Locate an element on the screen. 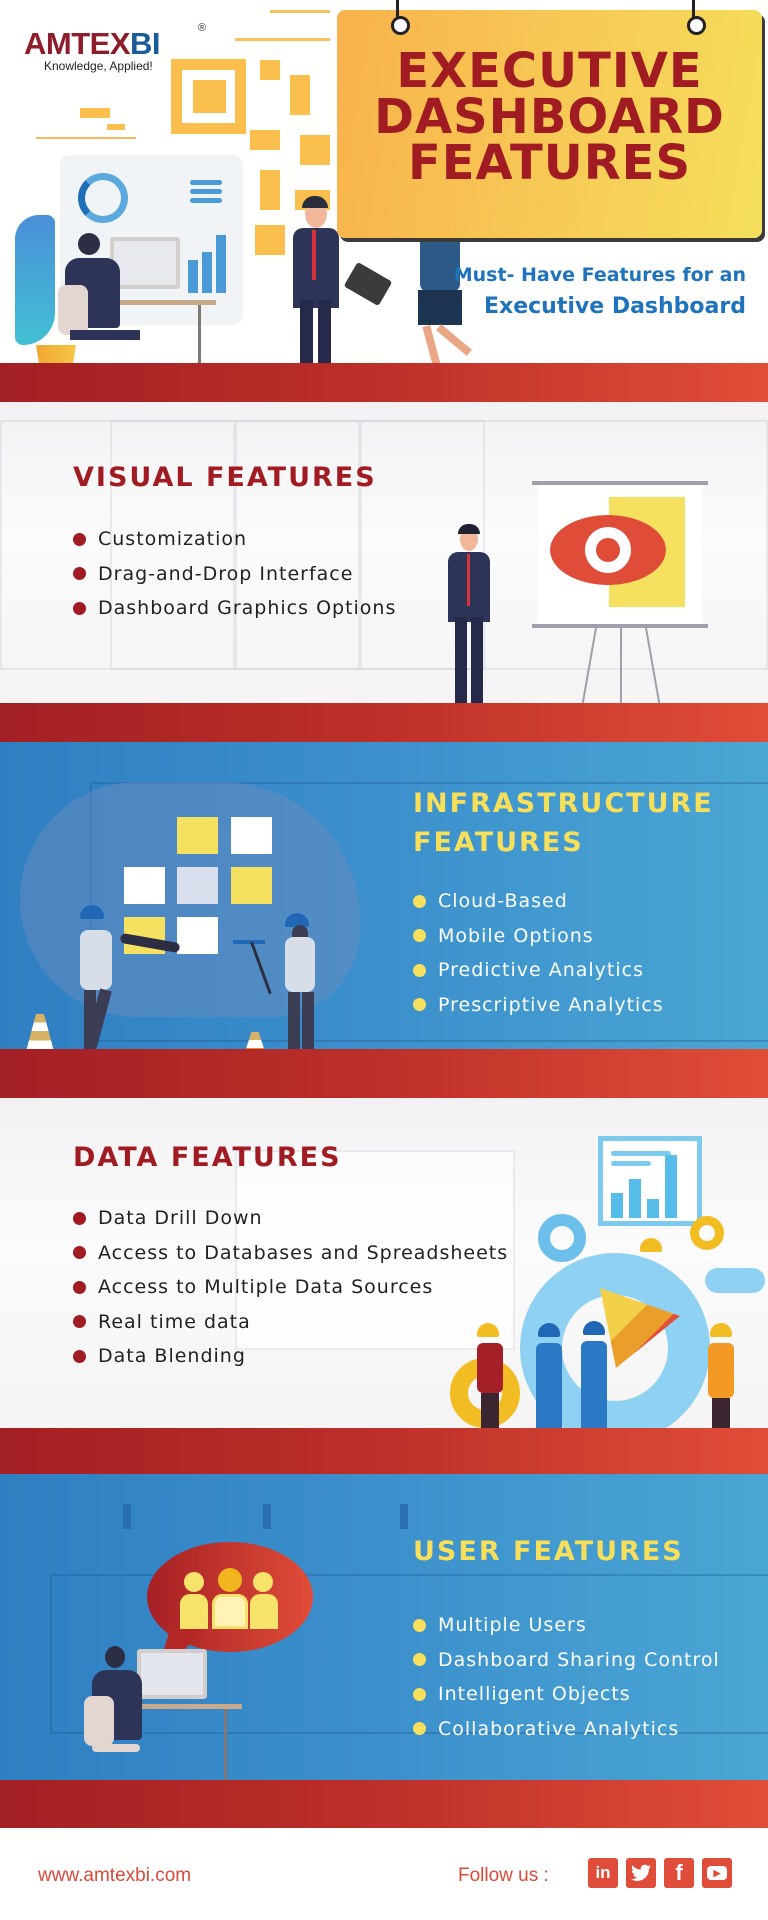  sticky-note-grey is located at coordinates (197, 885).